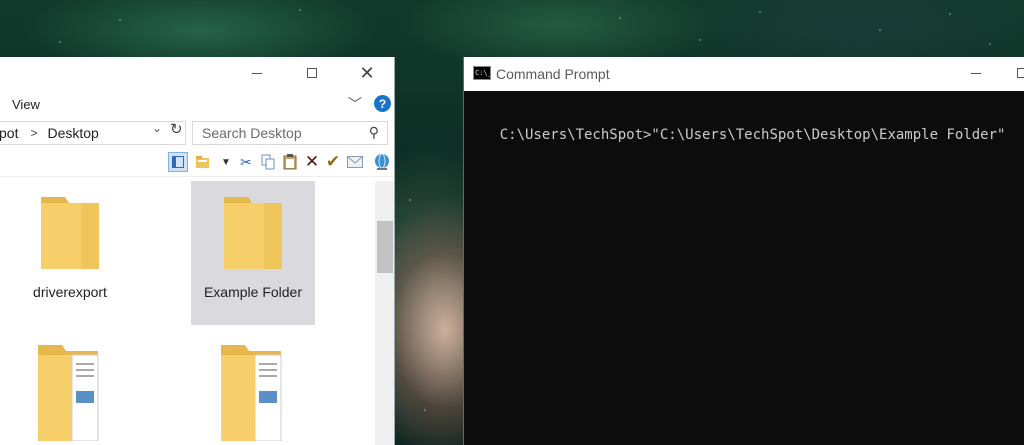  I want to click on envelope-icon, so click(355, 162).